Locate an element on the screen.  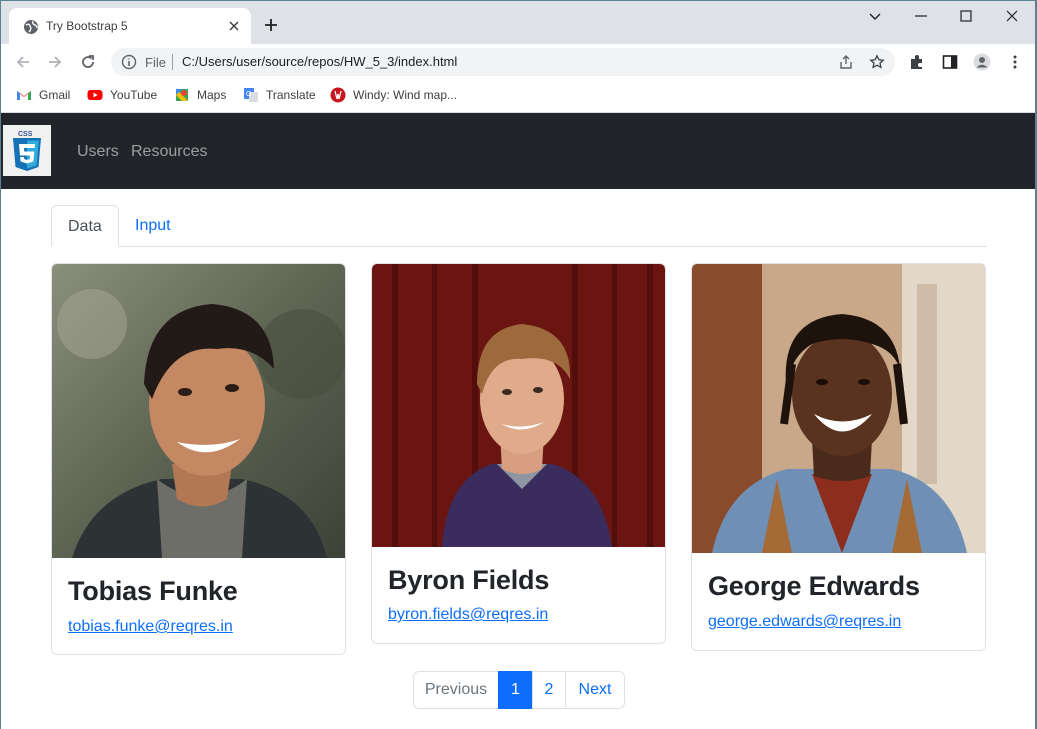
maps-icon is located at coordinates (182, 95).